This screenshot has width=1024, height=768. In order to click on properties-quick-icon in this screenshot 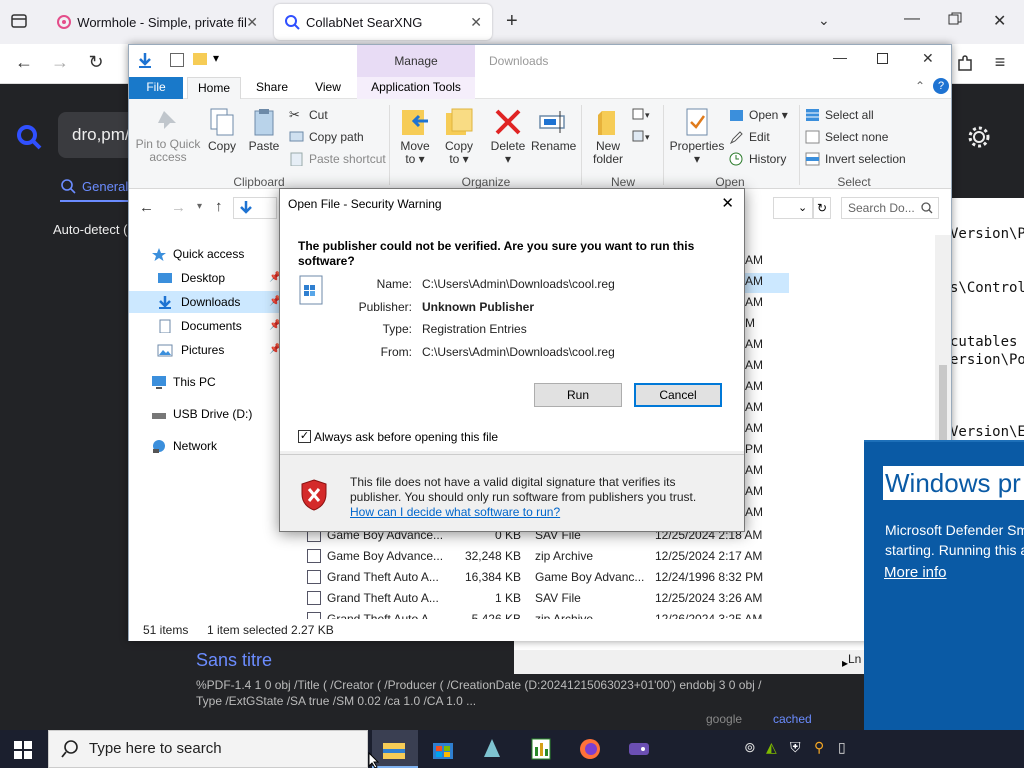, I will do `click(177, 60)`.